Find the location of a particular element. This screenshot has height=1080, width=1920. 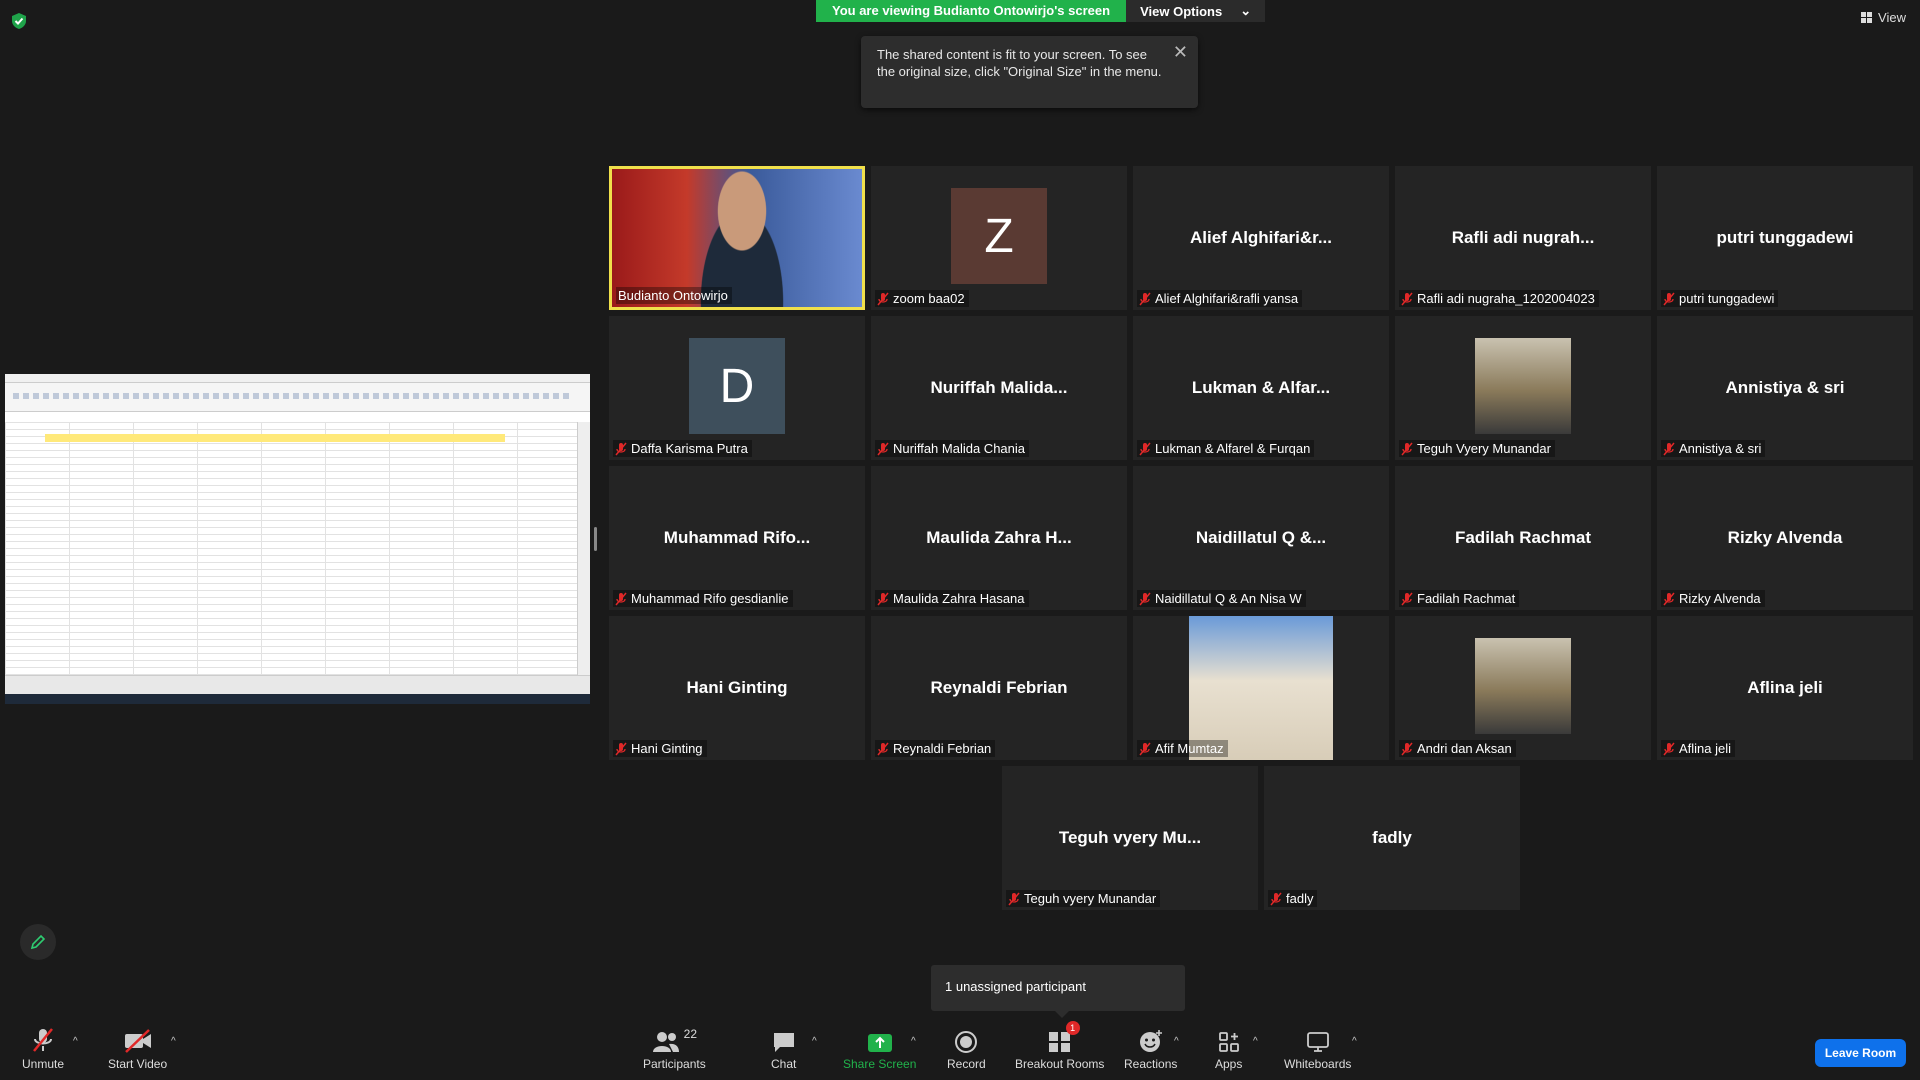

apps-button: Apps is located at coordinates (1228, 1049).